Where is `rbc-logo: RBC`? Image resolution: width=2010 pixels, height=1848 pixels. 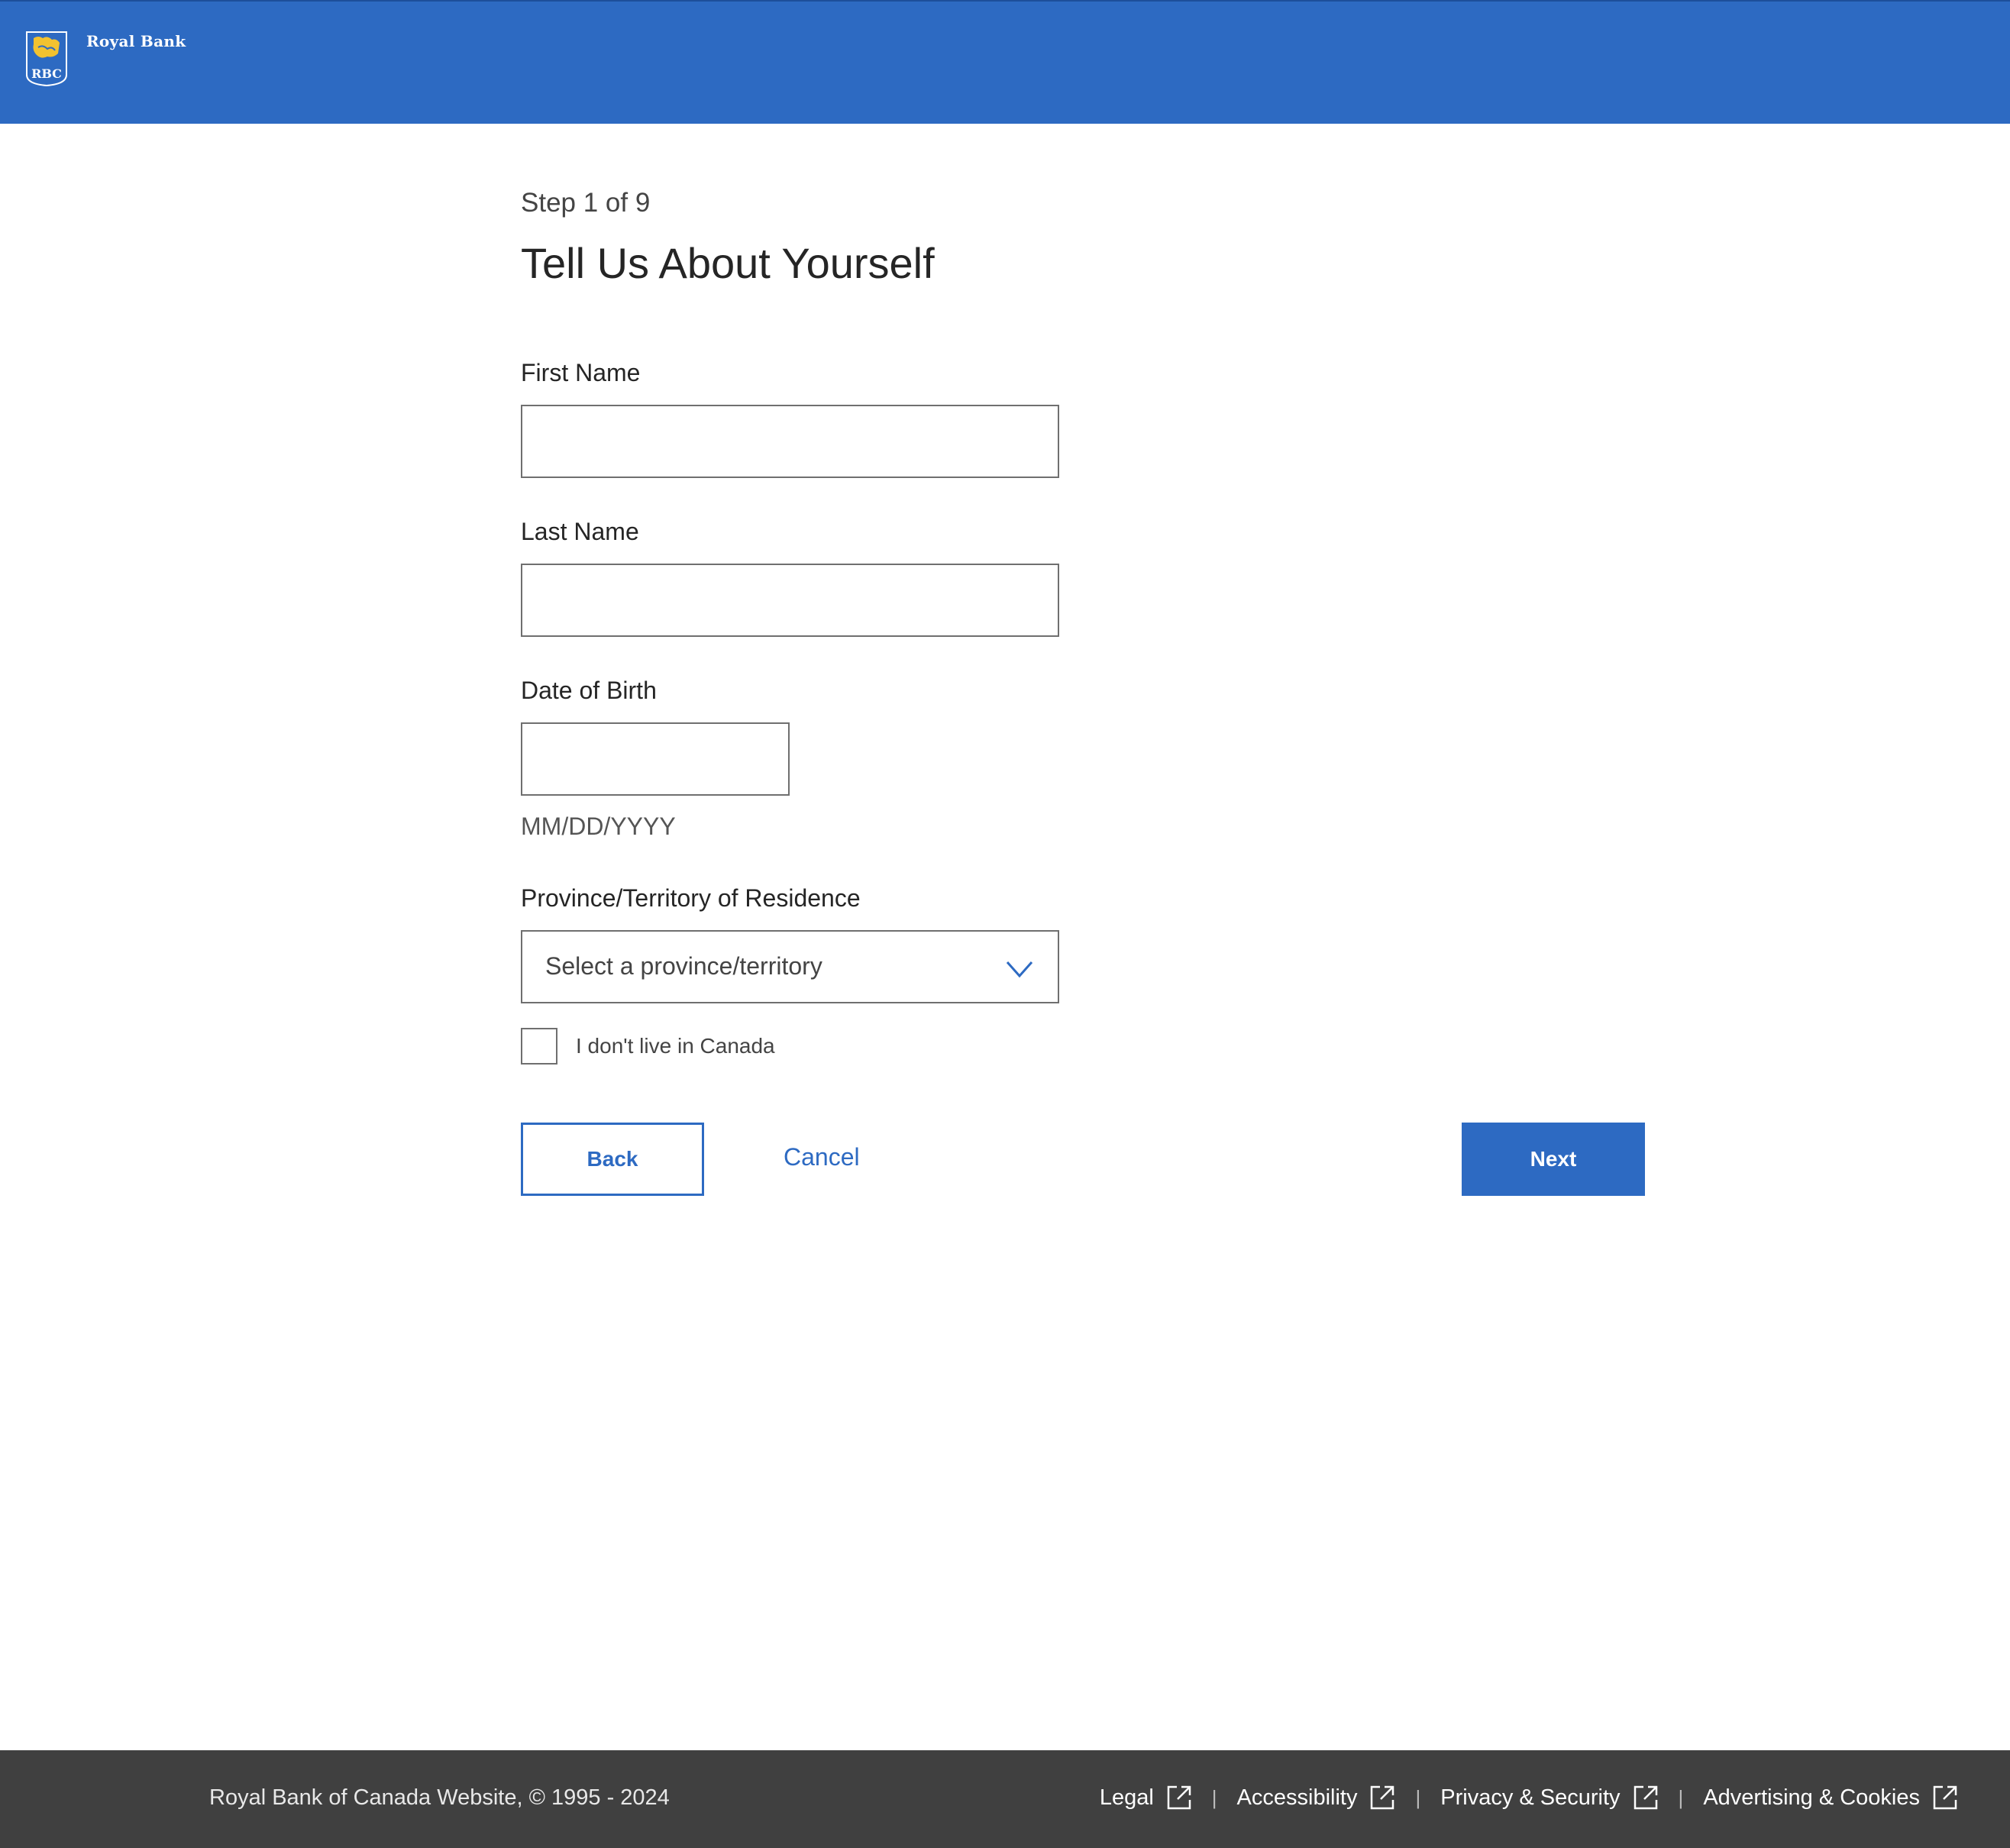
rbc-logo: RBC is located at coordinates (46, 59).